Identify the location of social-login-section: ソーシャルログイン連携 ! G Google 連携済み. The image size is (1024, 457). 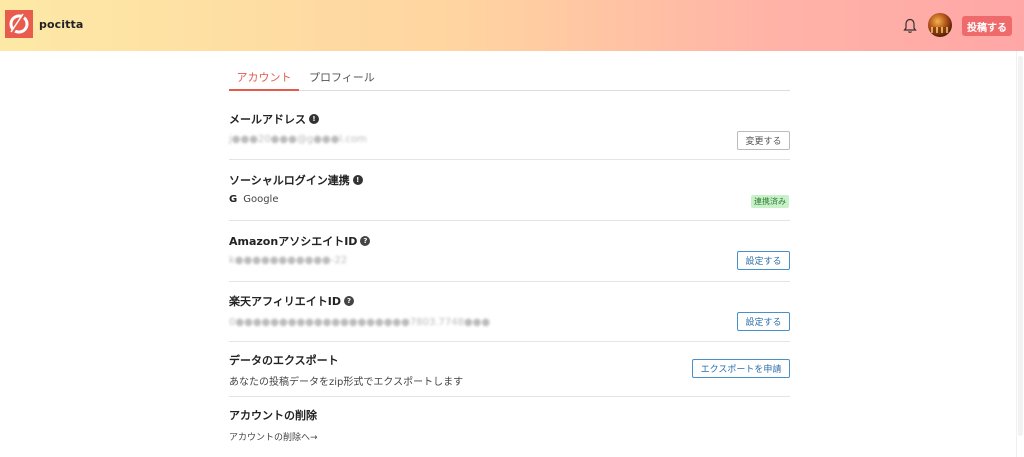
(509, 190).